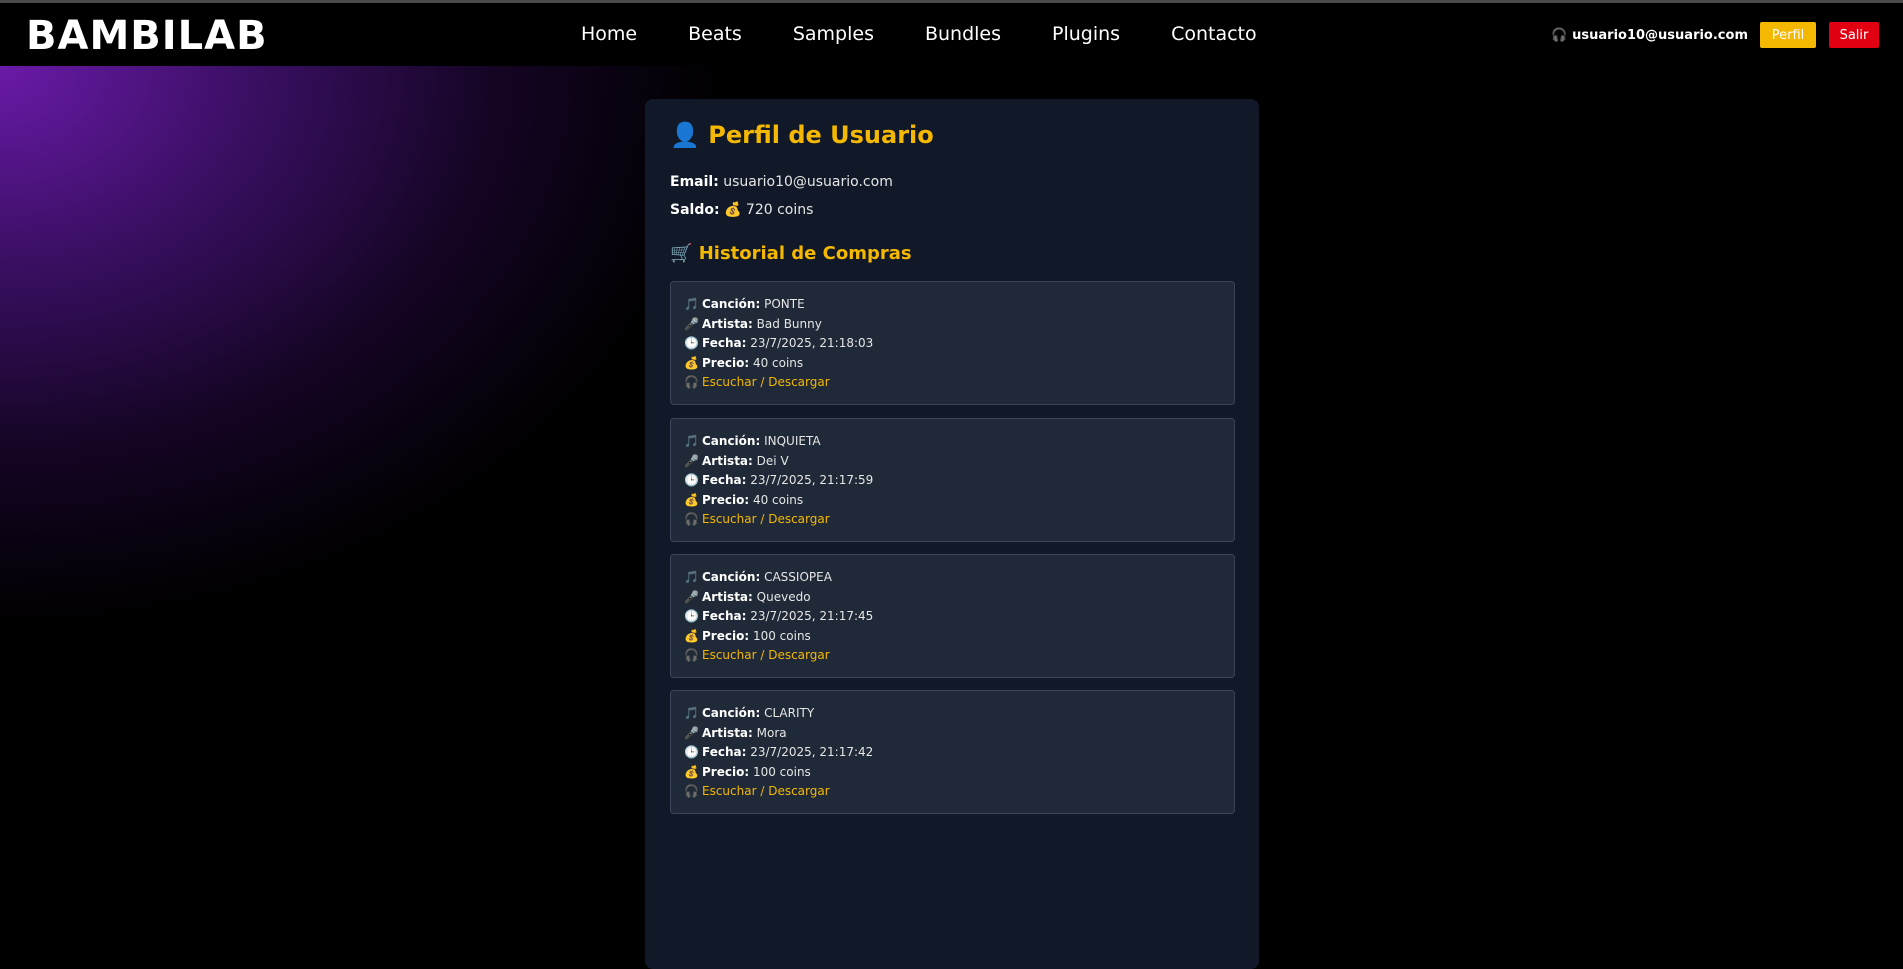  I want to click on nav-home: Home, so click(609, 34).